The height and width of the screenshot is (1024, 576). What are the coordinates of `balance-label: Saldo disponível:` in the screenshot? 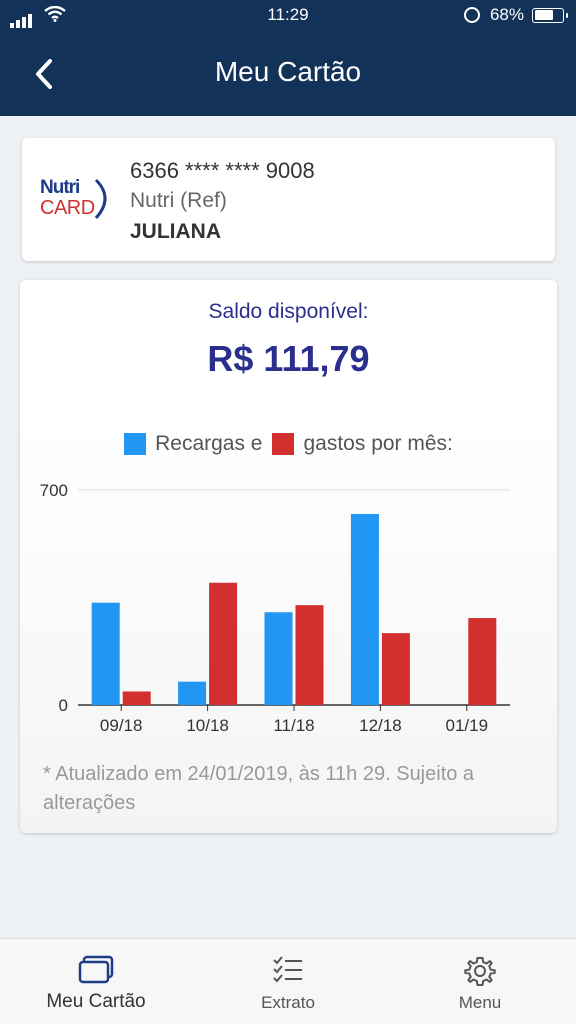 It's located at (288, 311).